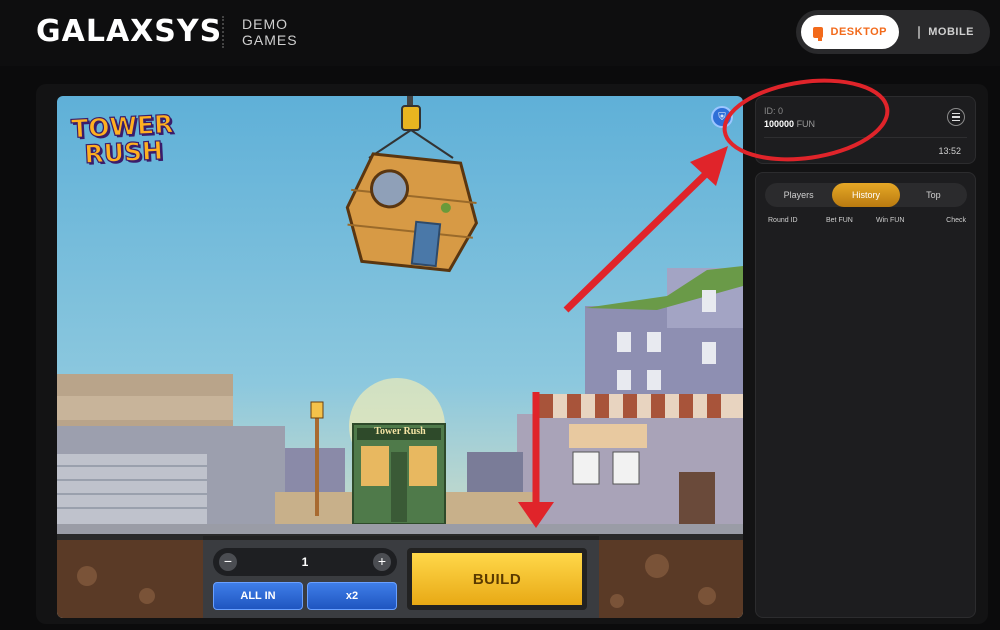 This screenshot has width=1000, height=630. What do you see at coordinates (867, 220) in the screenshot?
I see `history-table-header: Round ID Bet FUN Win FUN Check` at bounding box center [867, 220].